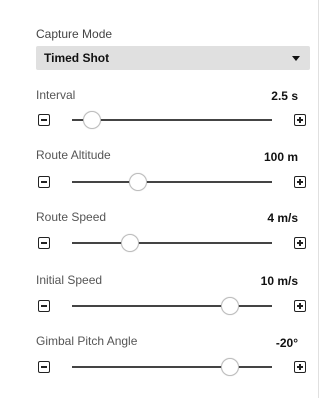 The width and height of the screenshot is (334, 398). Describe the element at coordinates (296, 58) in the screenshot. I see `chevron-down-icon` at that location.